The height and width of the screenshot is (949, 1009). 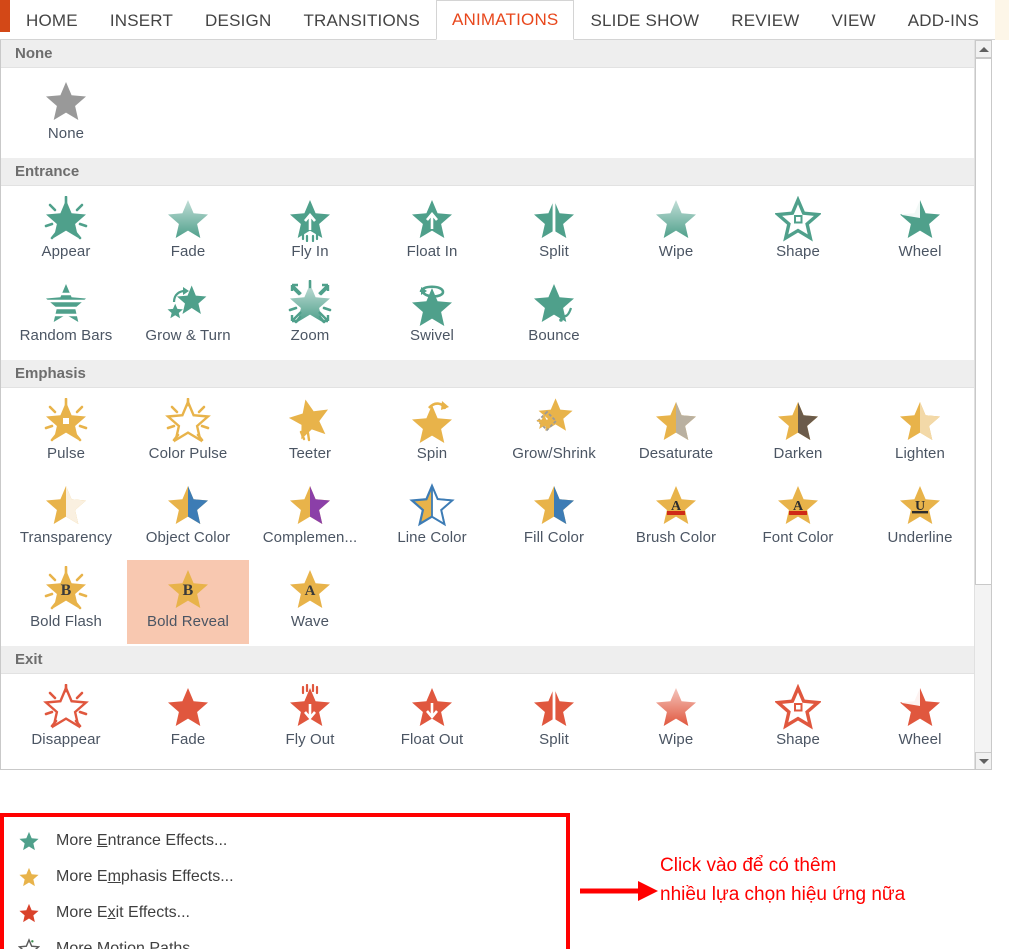 What do you see at coordinates (798, 537) in the screenshot?
I see `animation-item-label: Font Color` at bounding box center [798, 537].